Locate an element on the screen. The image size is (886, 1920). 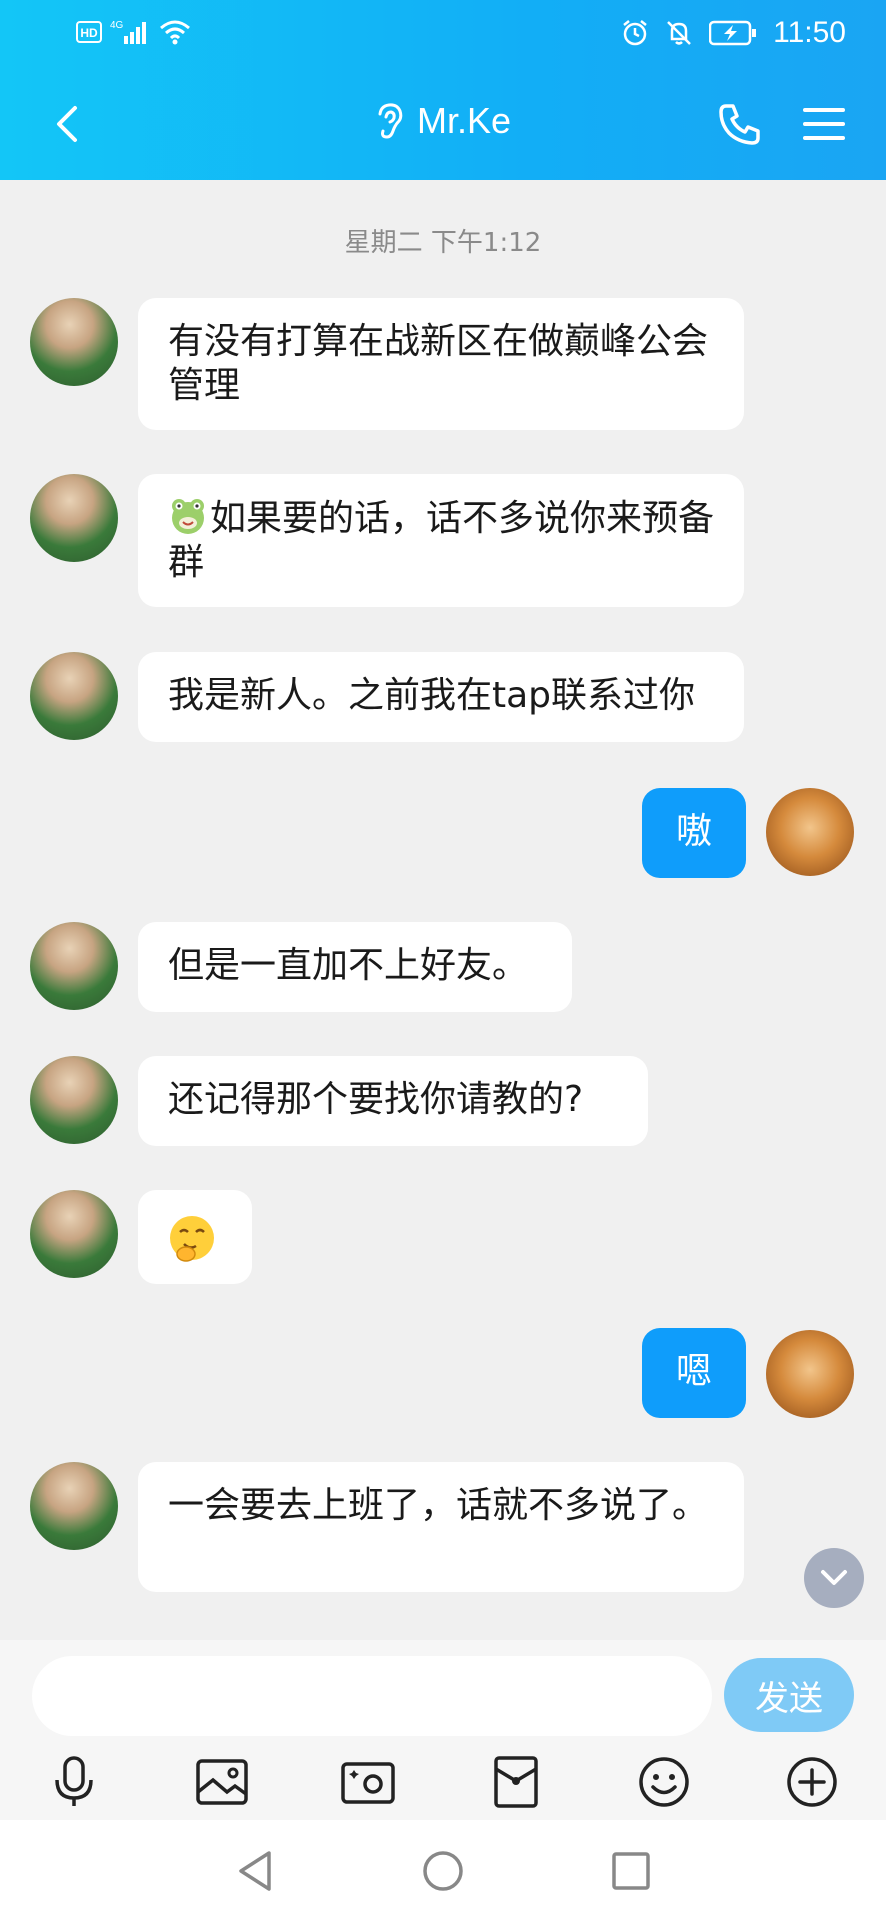
red-packet-button is located at coordinates (516, 1782).